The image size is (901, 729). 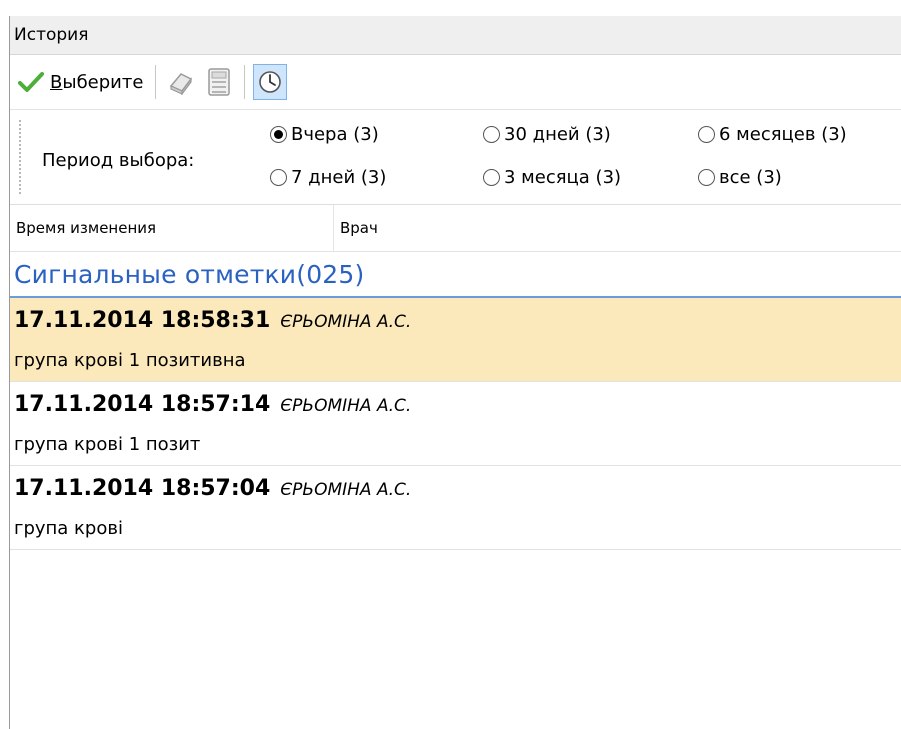 I want to click on select-button-mnemonic: В, so click(x=56, y=82).